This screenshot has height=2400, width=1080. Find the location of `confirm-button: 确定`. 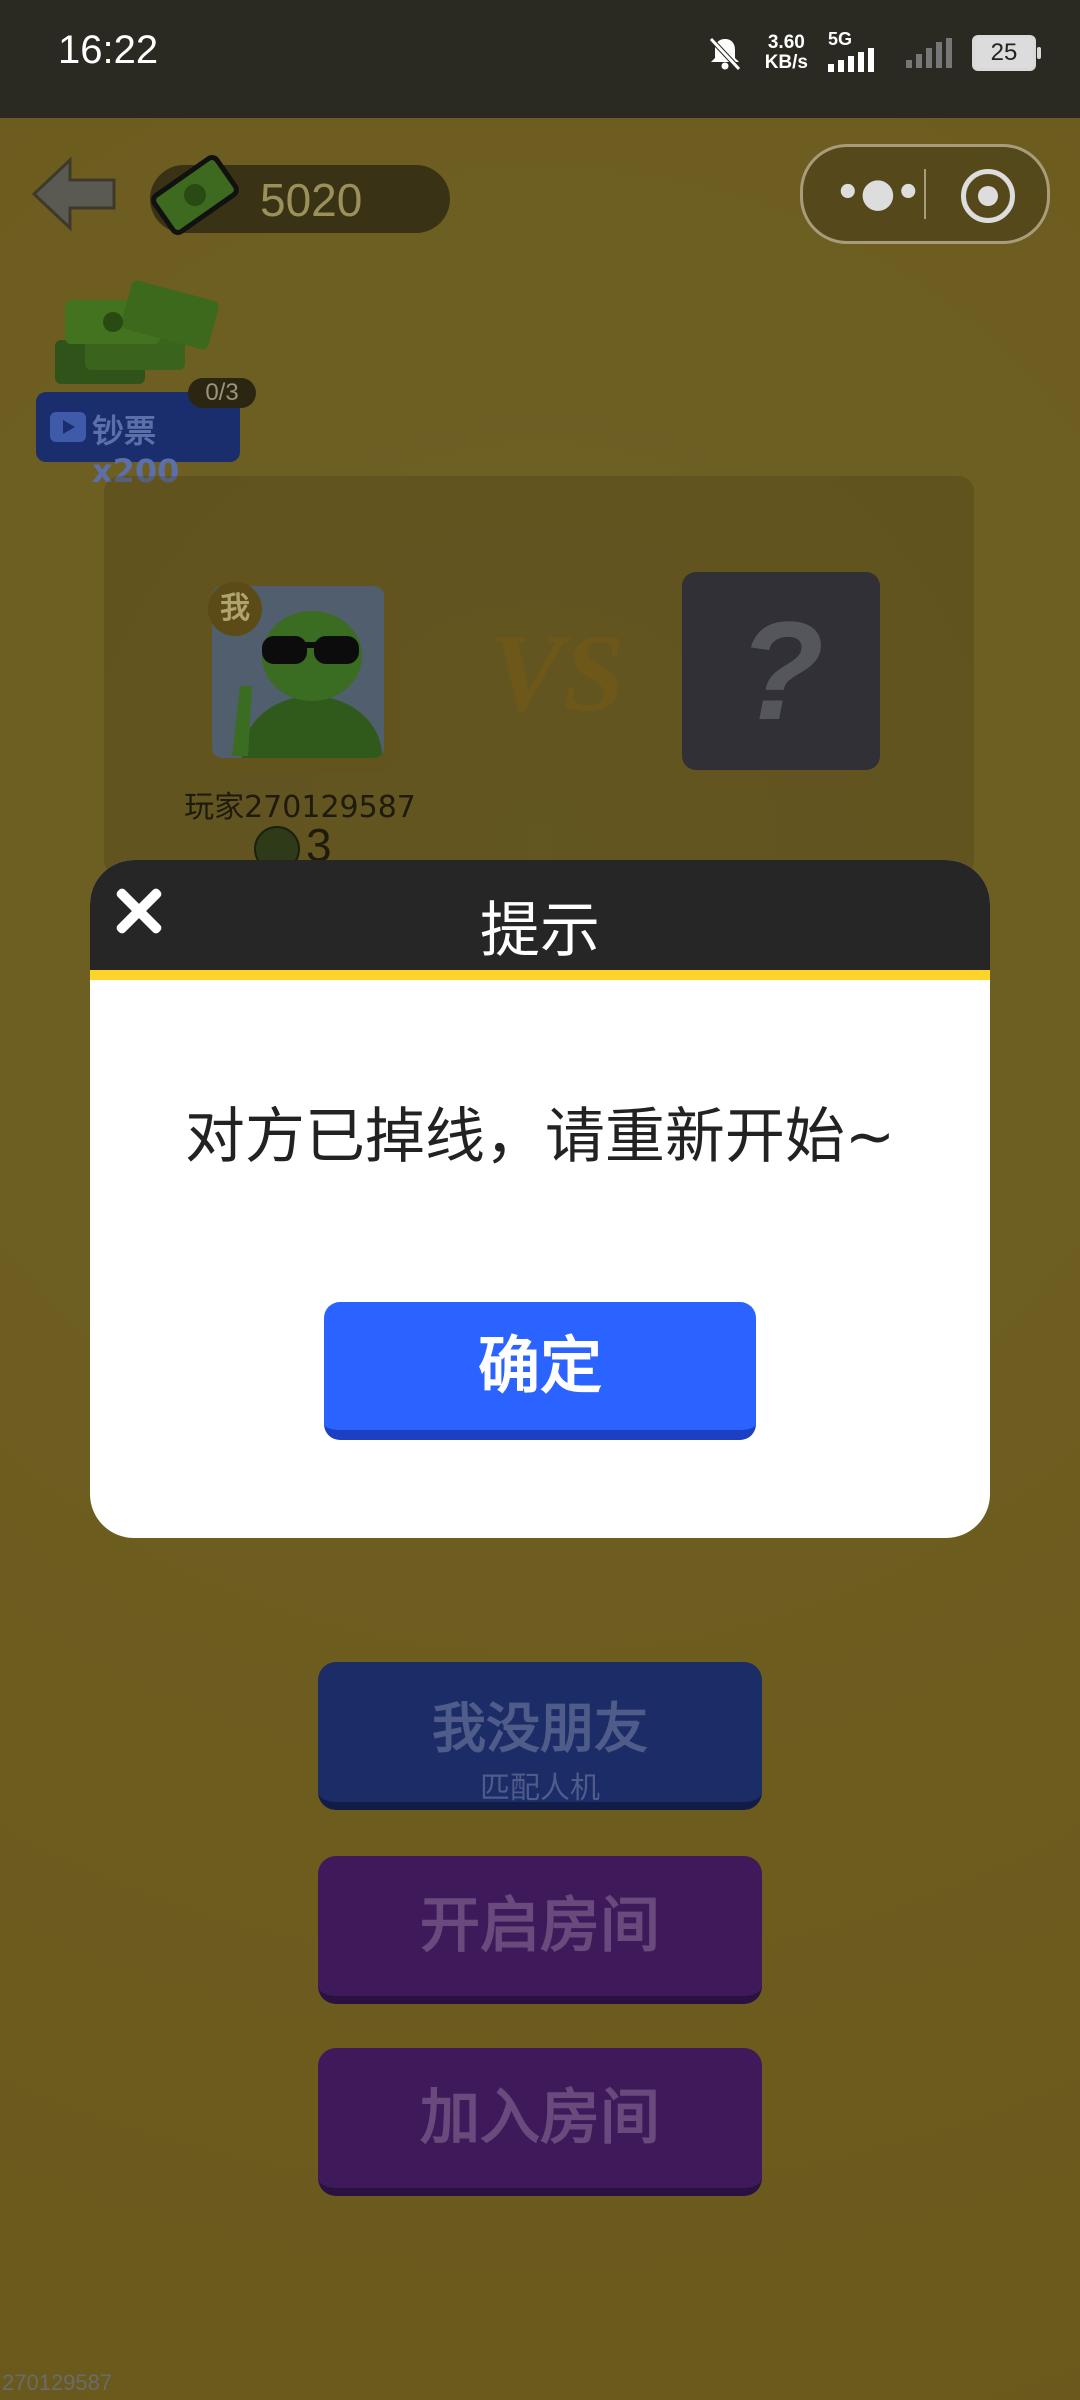

confirm-button: 确定 is located at coordinates (540, 1371).